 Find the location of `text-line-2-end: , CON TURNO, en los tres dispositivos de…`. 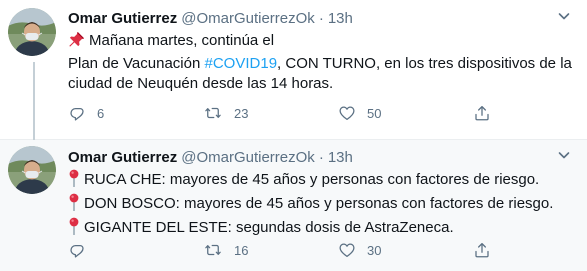

text-line-2-end: , CON TURNO, en los tres dispositivos de… is located at coordinates (424, 63).